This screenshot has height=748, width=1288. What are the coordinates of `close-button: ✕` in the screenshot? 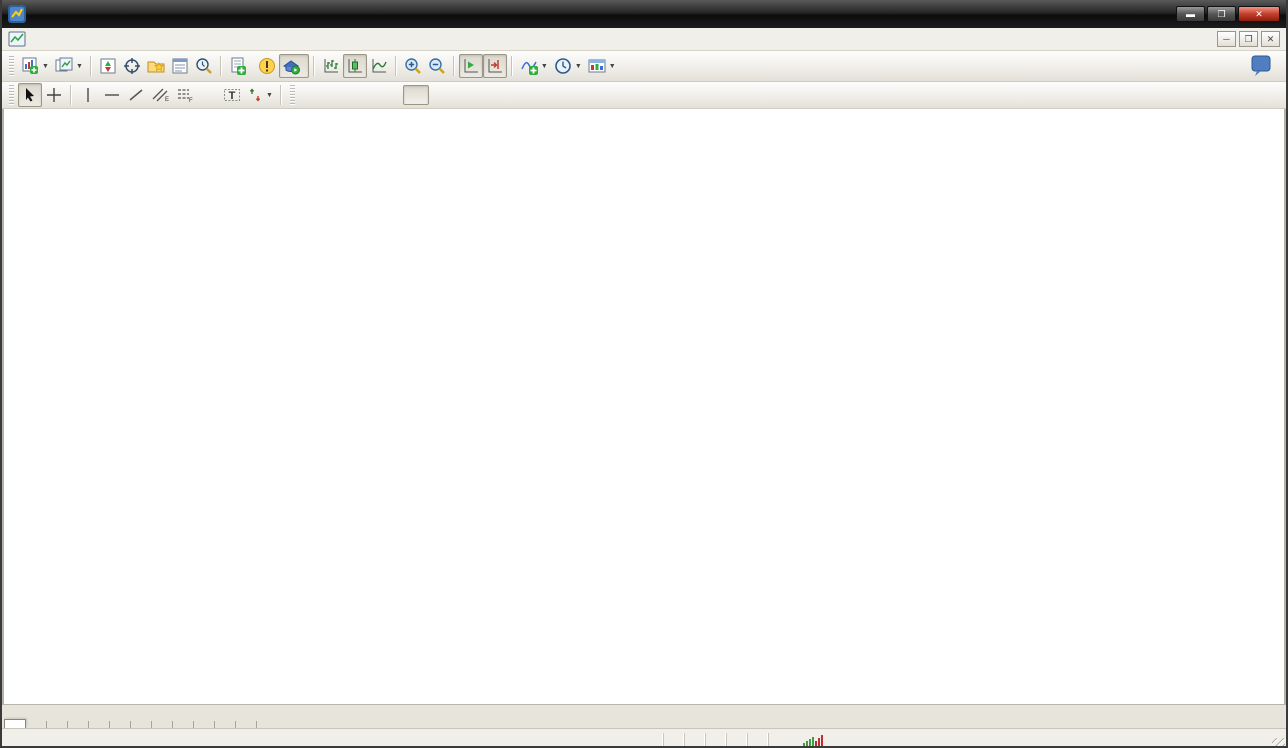 It's located at (1259, 14).